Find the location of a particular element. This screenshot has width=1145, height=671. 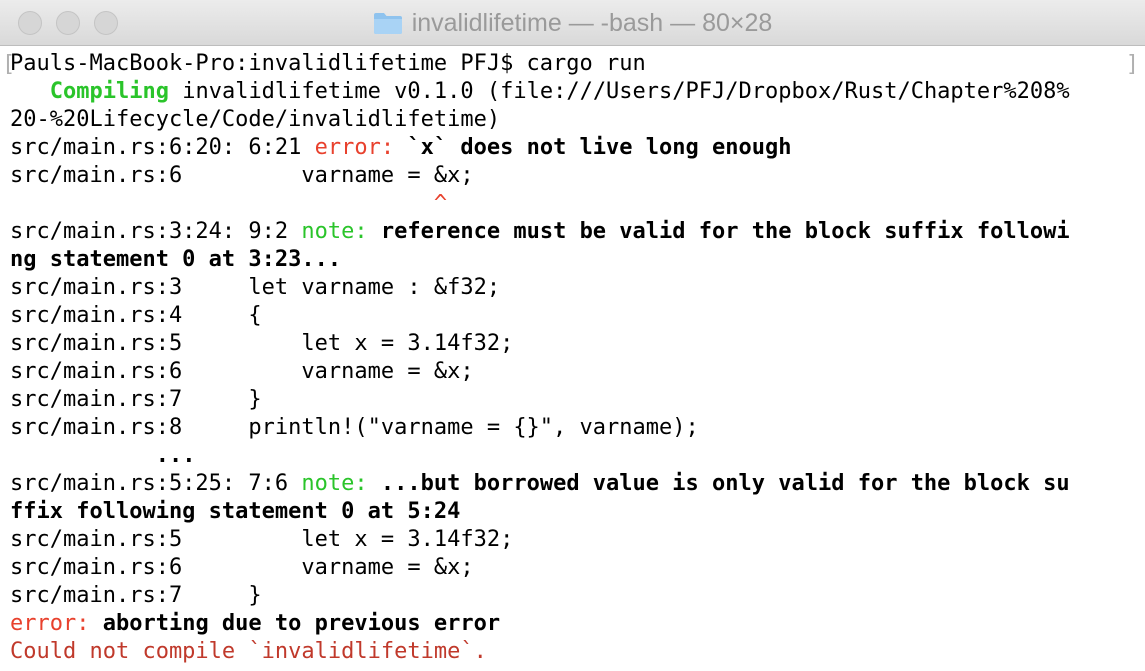

note-1-location: src/main.rs:3:24: 9:2 is located at coordinates (156, 231).